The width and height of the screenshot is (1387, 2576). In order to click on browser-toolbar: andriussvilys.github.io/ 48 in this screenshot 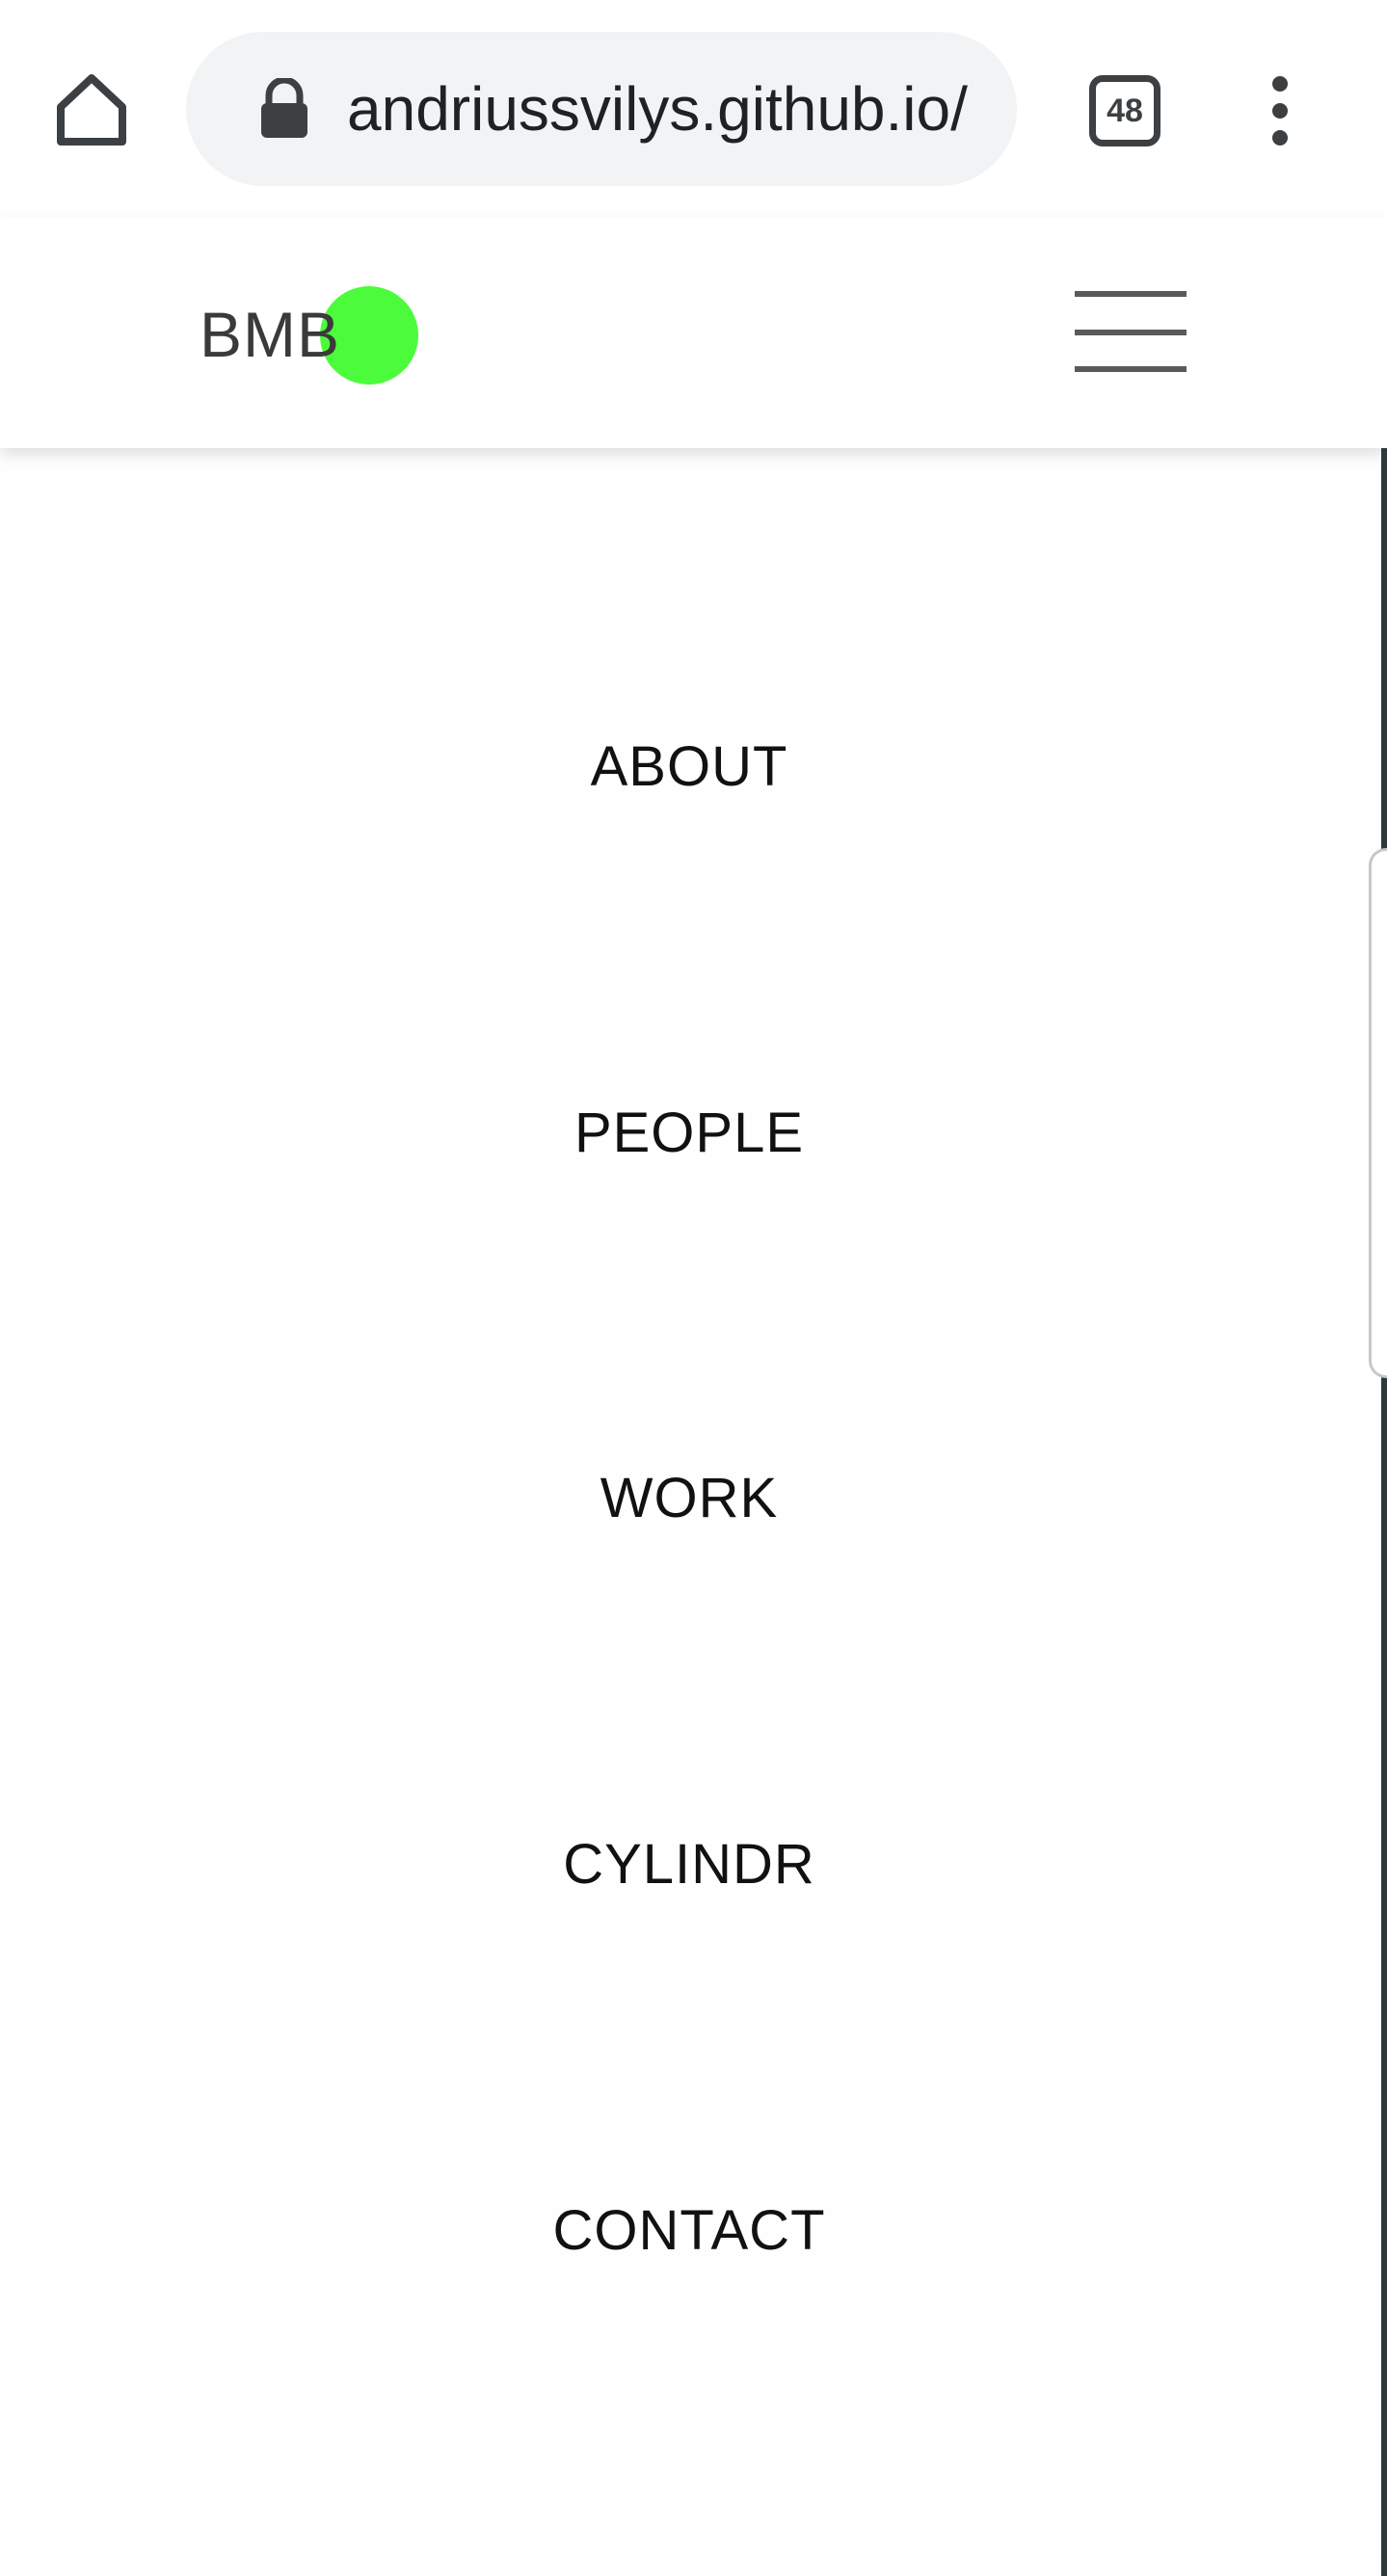, I will do `click(693, 108)`.